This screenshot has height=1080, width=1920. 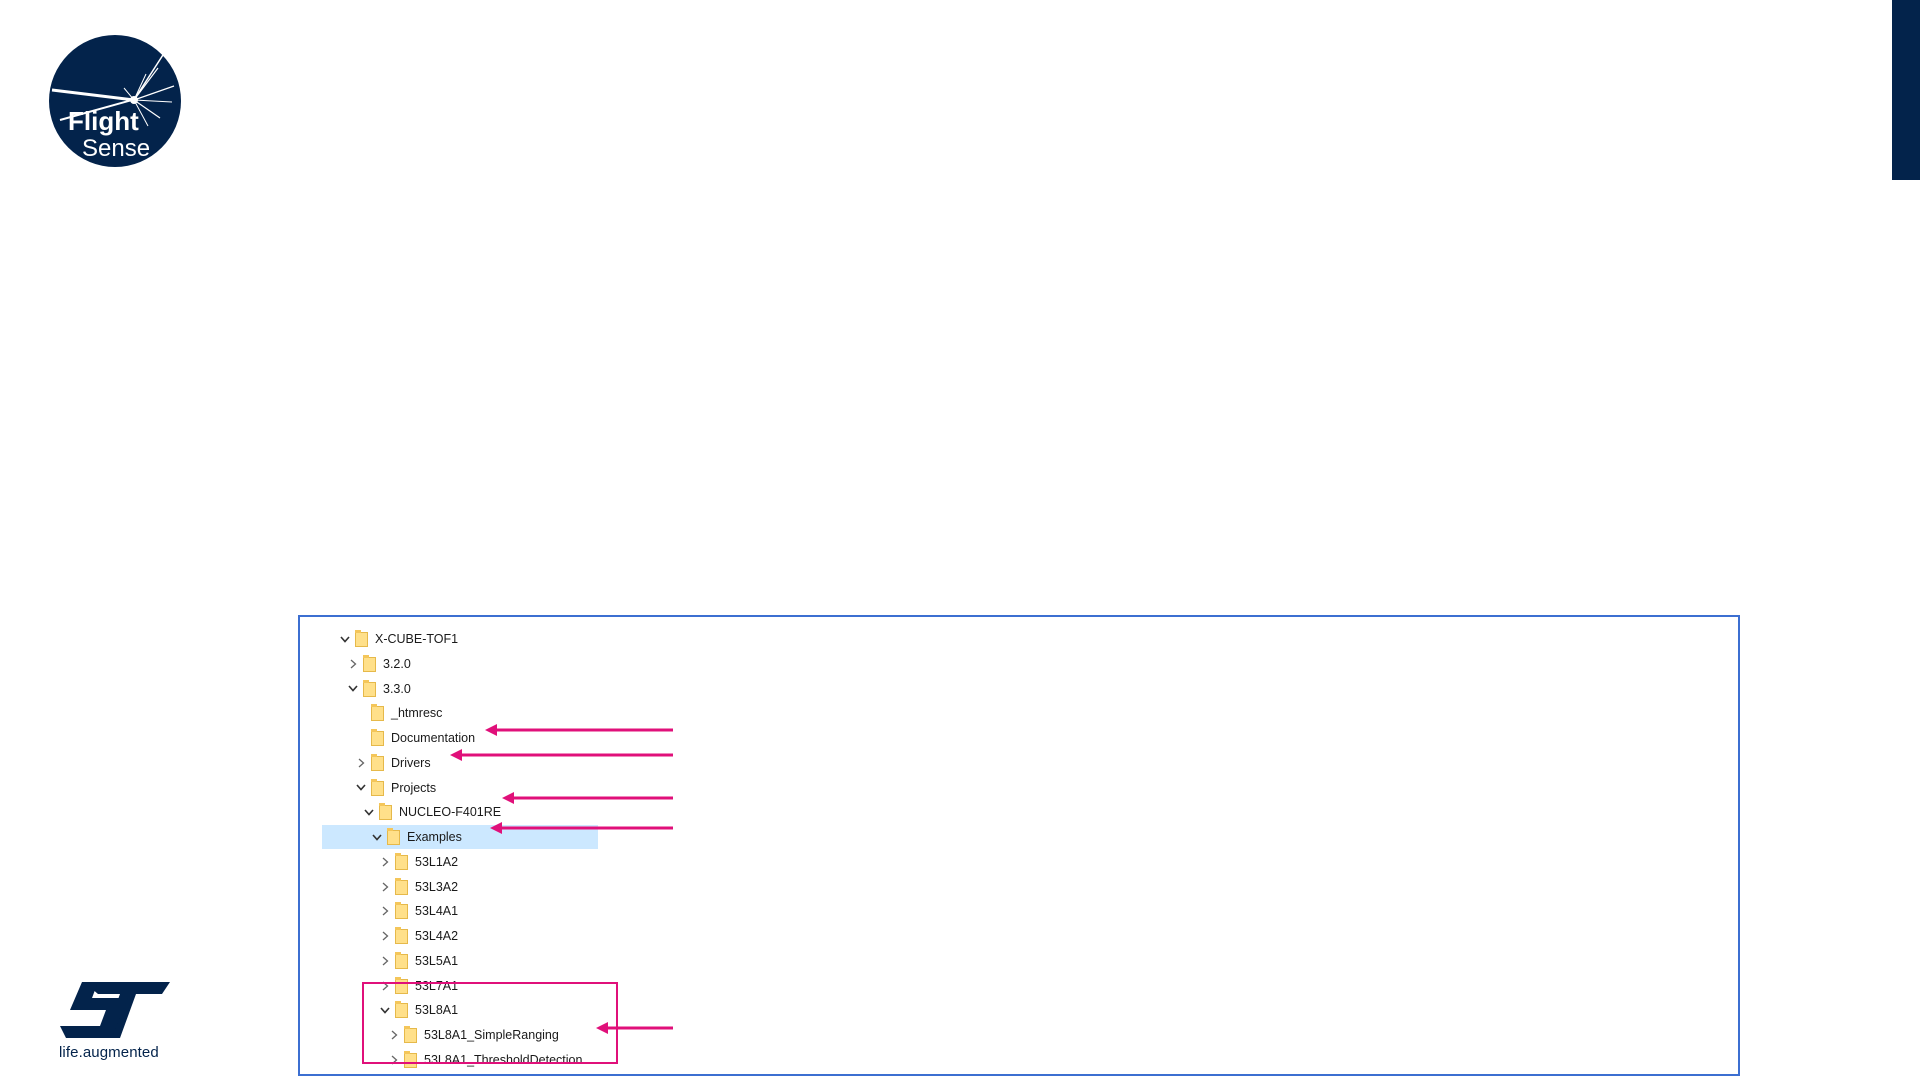 I want to click on tree-row-label: Projects, so click(x=414, y=787).